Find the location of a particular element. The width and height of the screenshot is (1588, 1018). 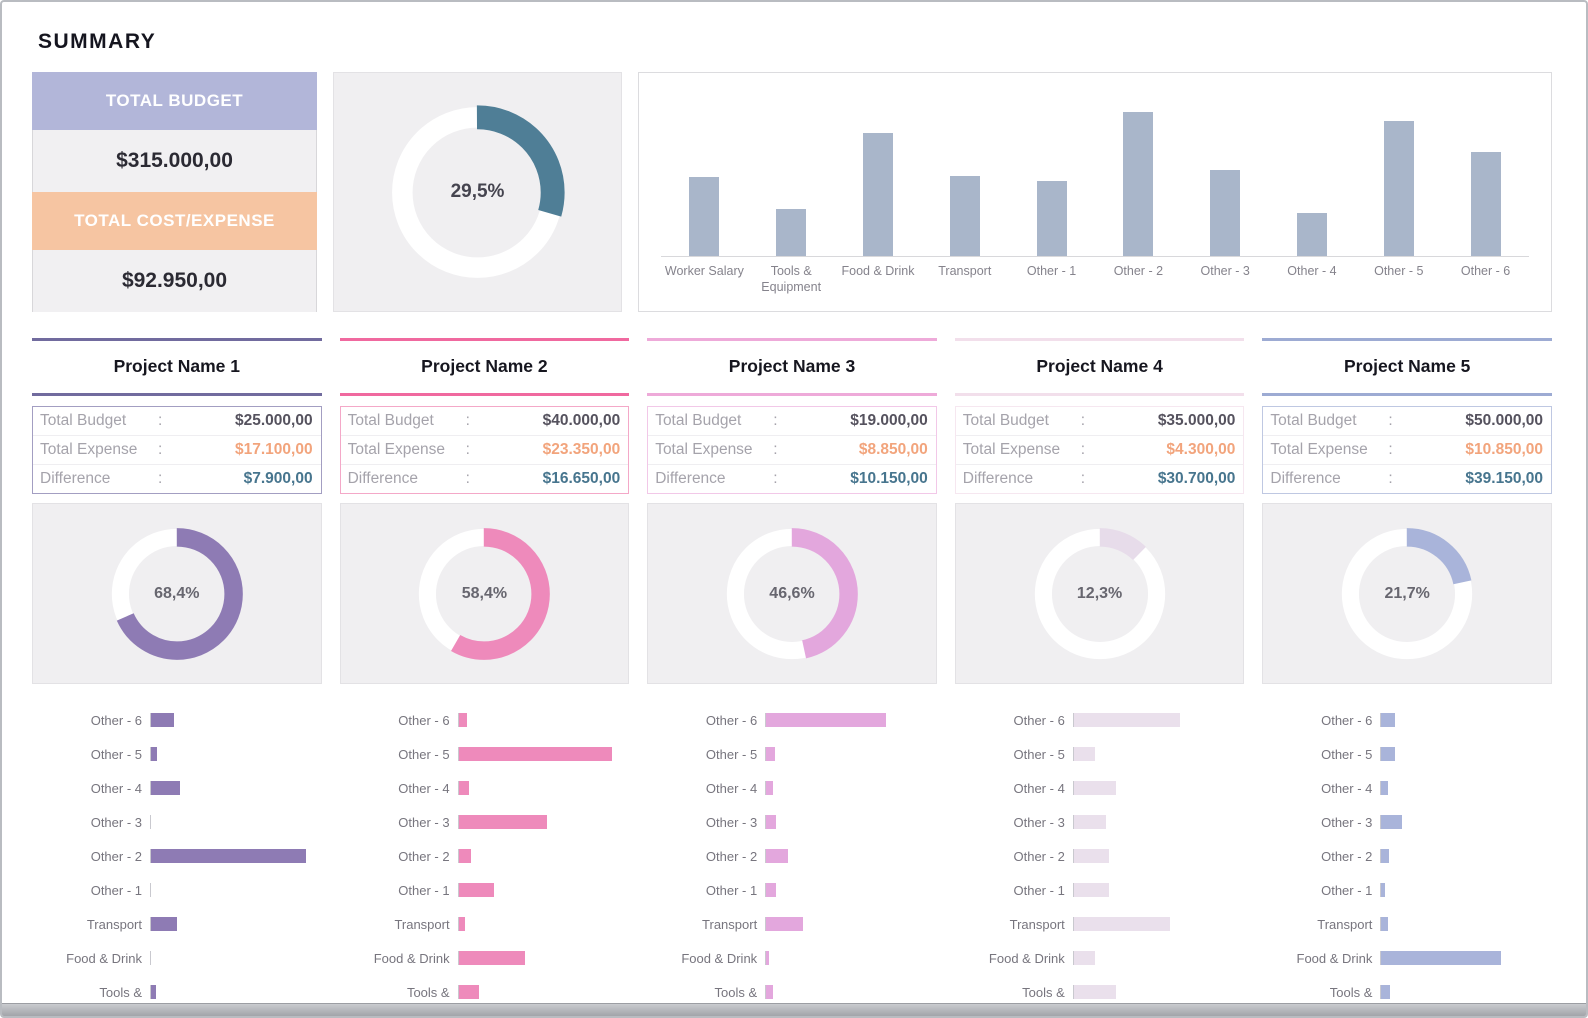

project-title: Project Name 4 is located at coordinates (1099, 366).